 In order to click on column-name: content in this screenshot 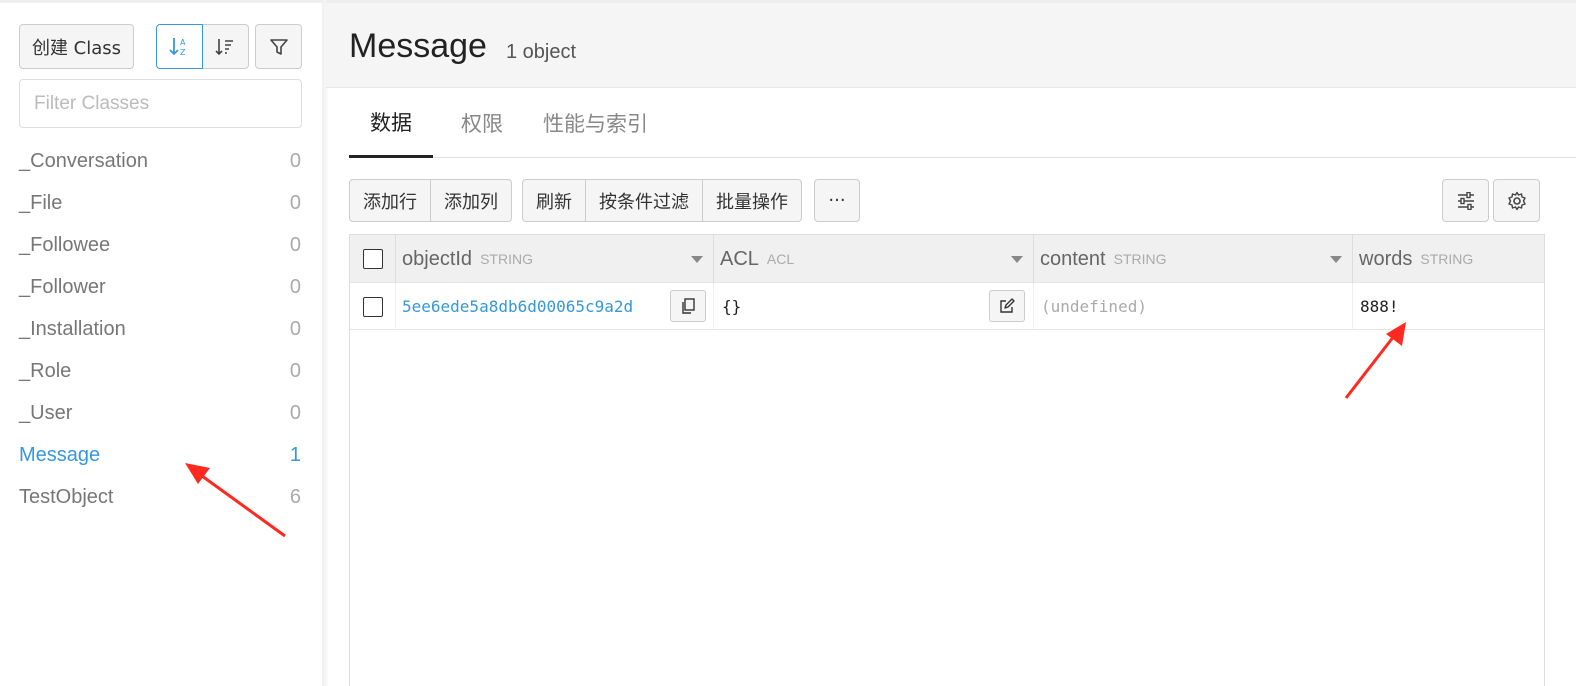, I will do `click(1073, 258)`.